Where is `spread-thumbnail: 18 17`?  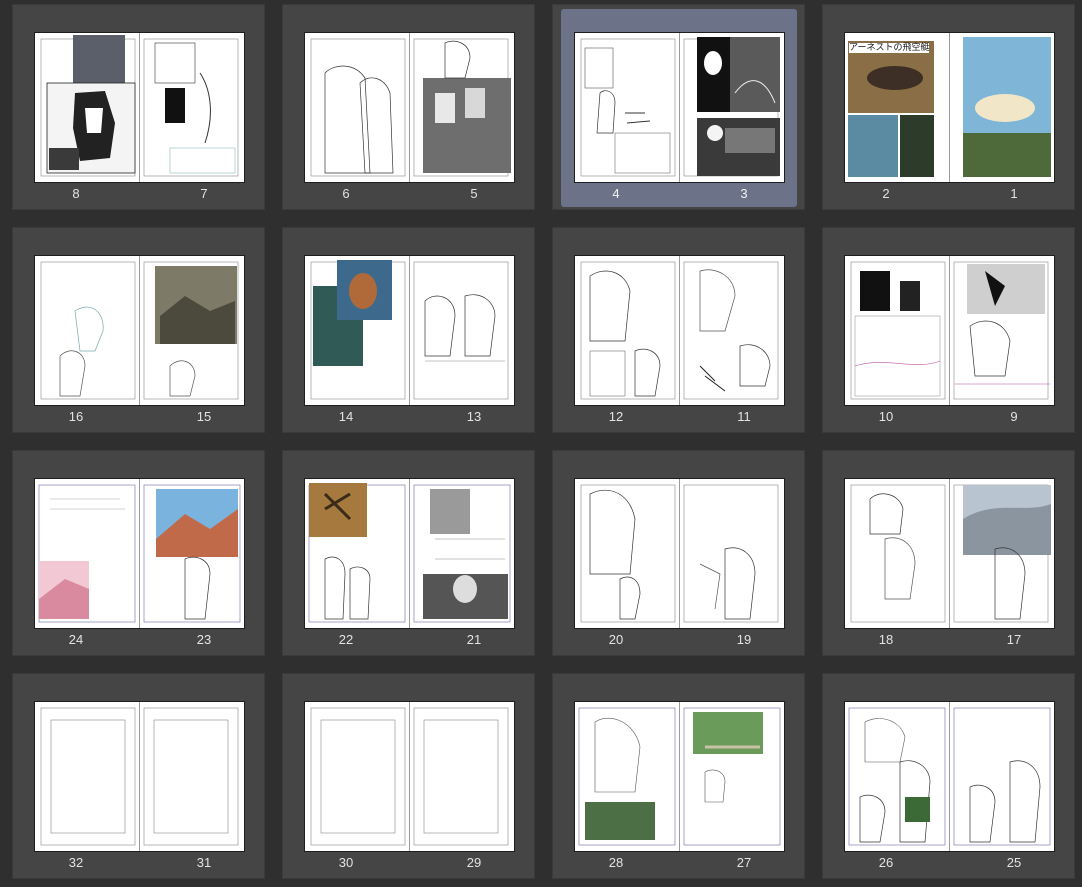 spread-thumbnail: 18 17 is located at coordinates (948, 553).